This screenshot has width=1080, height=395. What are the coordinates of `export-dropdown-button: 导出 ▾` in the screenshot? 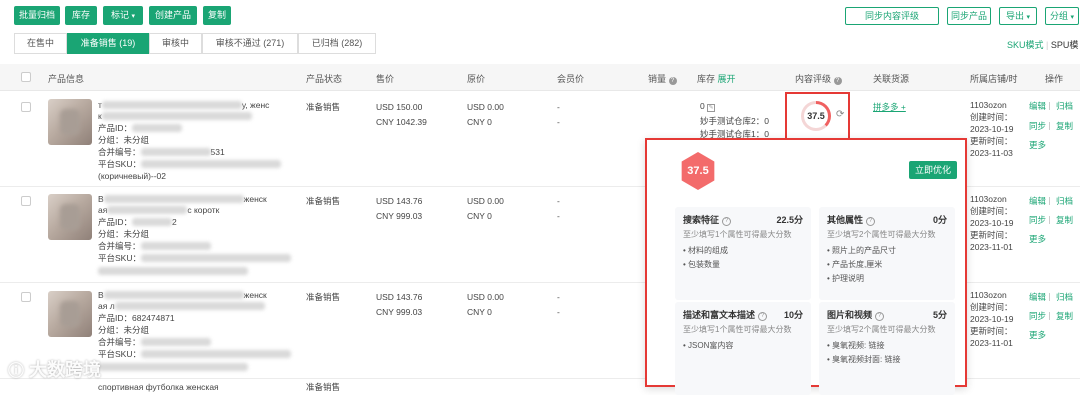 It's located at (1018, 16).